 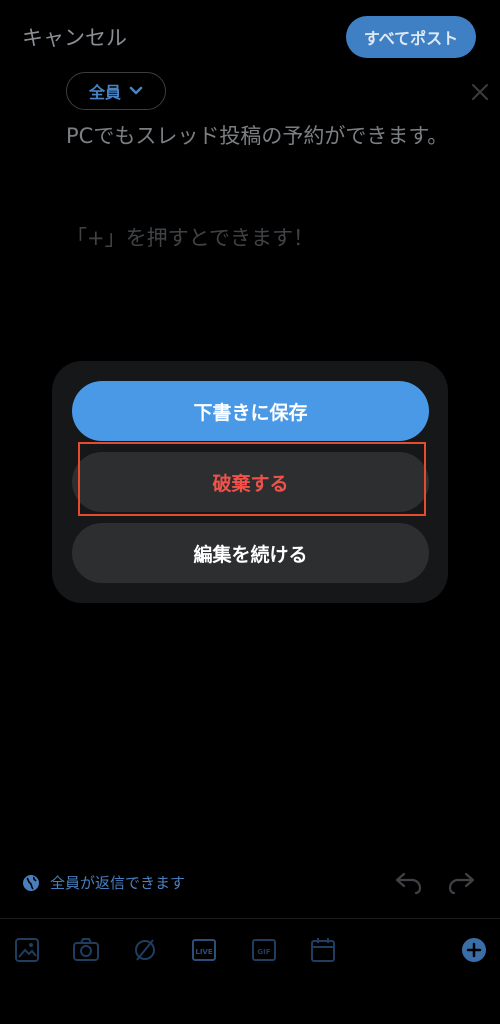 I want to click on audience-selector: 全員, so click(x=116, y=91).